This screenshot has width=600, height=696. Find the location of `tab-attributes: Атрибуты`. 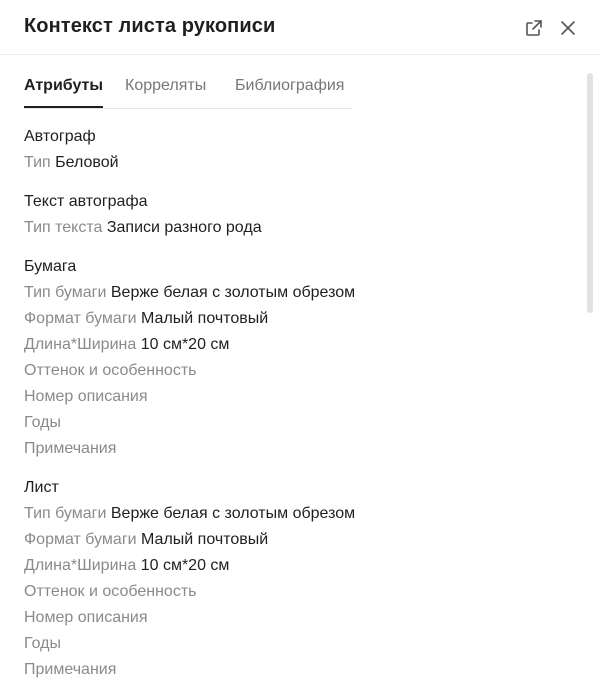

tab-attributes: Атрибуты is located at coordinates (64, 92).